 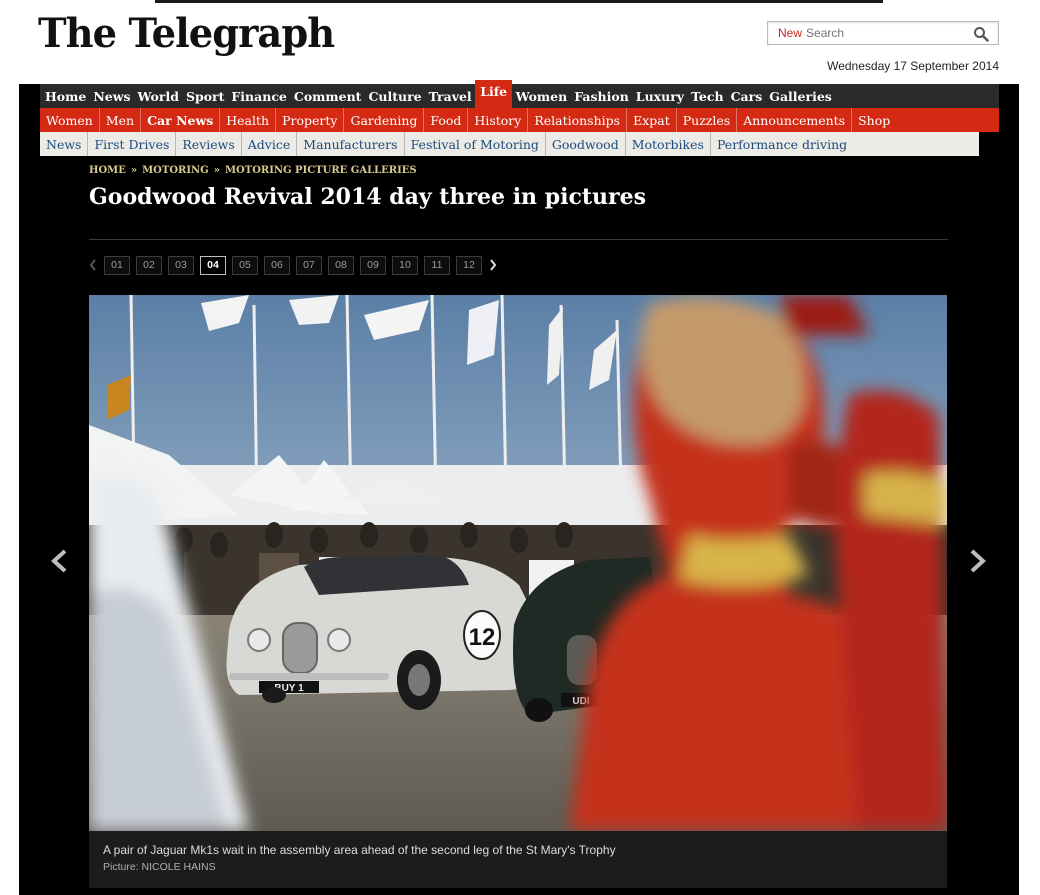 I want to click on page-08: 08, so click(x=341, y=265).